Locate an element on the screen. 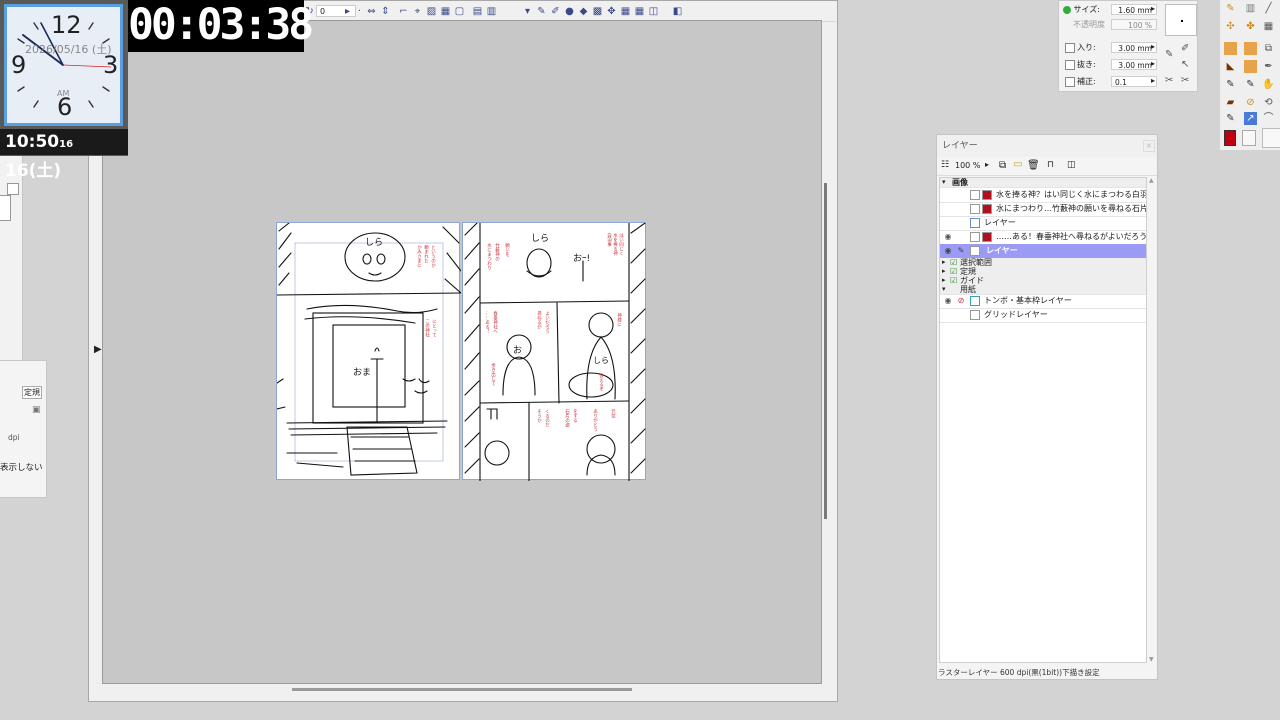 The width and height of the screenshot is (1280, 720). lock-icon: ▣ is located at coordinates (36, 410).